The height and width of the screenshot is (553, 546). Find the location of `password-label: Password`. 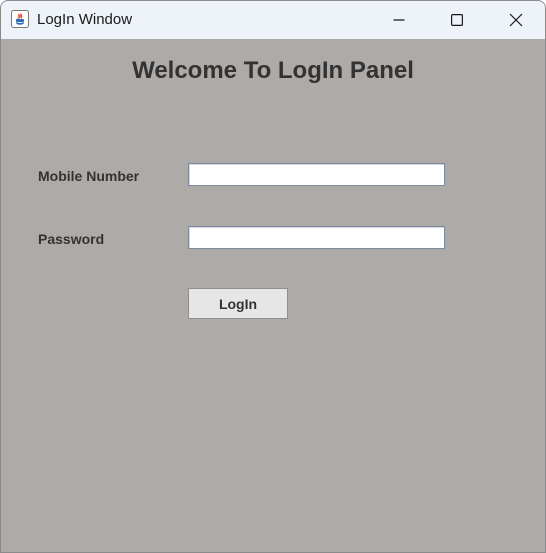

password-label: Password is located at coordinates (71, 239).